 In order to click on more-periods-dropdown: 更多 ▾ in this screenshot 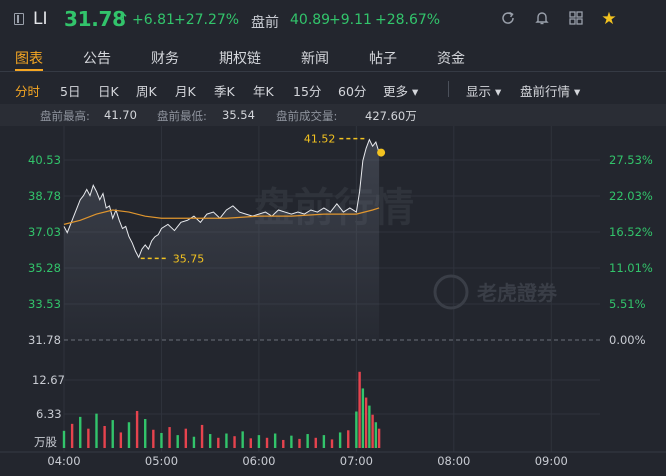, I will do `click(400, 90)`.